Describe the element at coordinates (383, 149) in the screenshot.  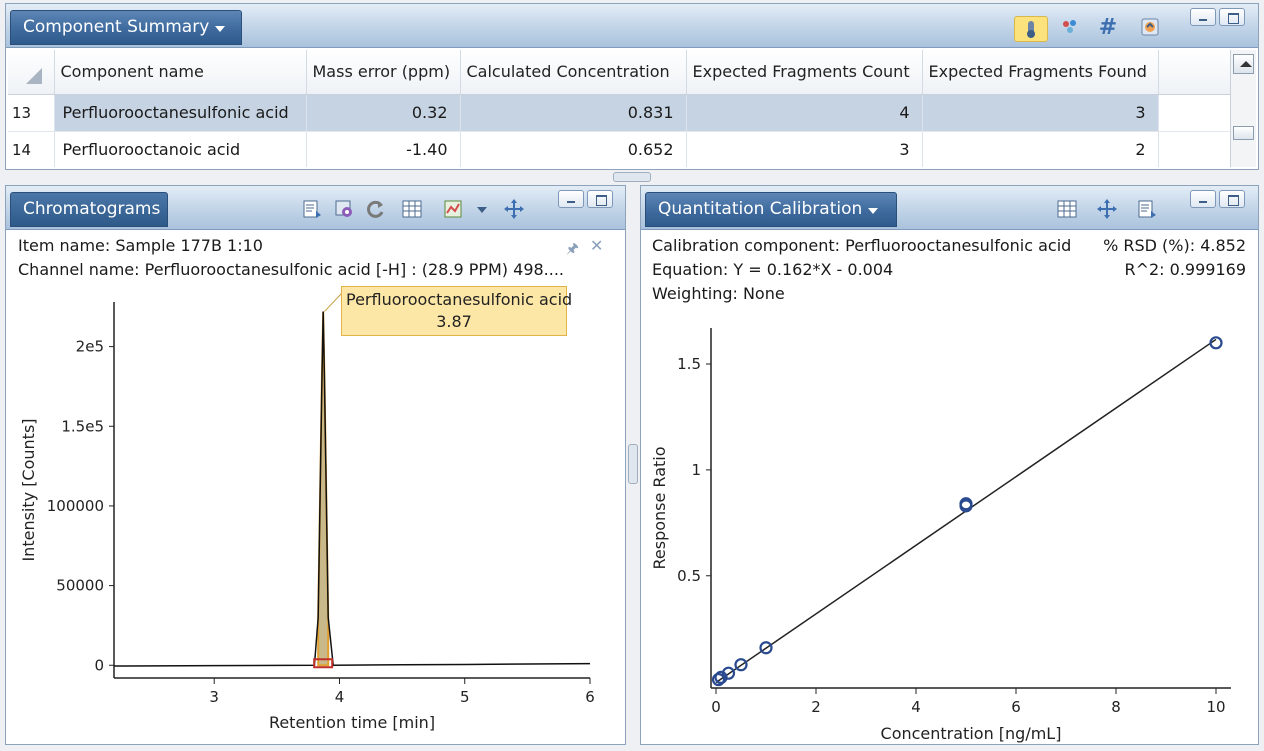
I see `cell-mass-error: -1.40` at that location.